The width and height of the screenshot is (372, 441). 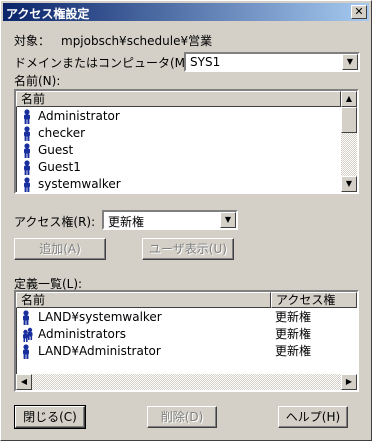 What do you see at coordinates (170, 220) in the screenshot?
I see `access-combobox: 更新権 ▼` at bounding box center [170, 220].